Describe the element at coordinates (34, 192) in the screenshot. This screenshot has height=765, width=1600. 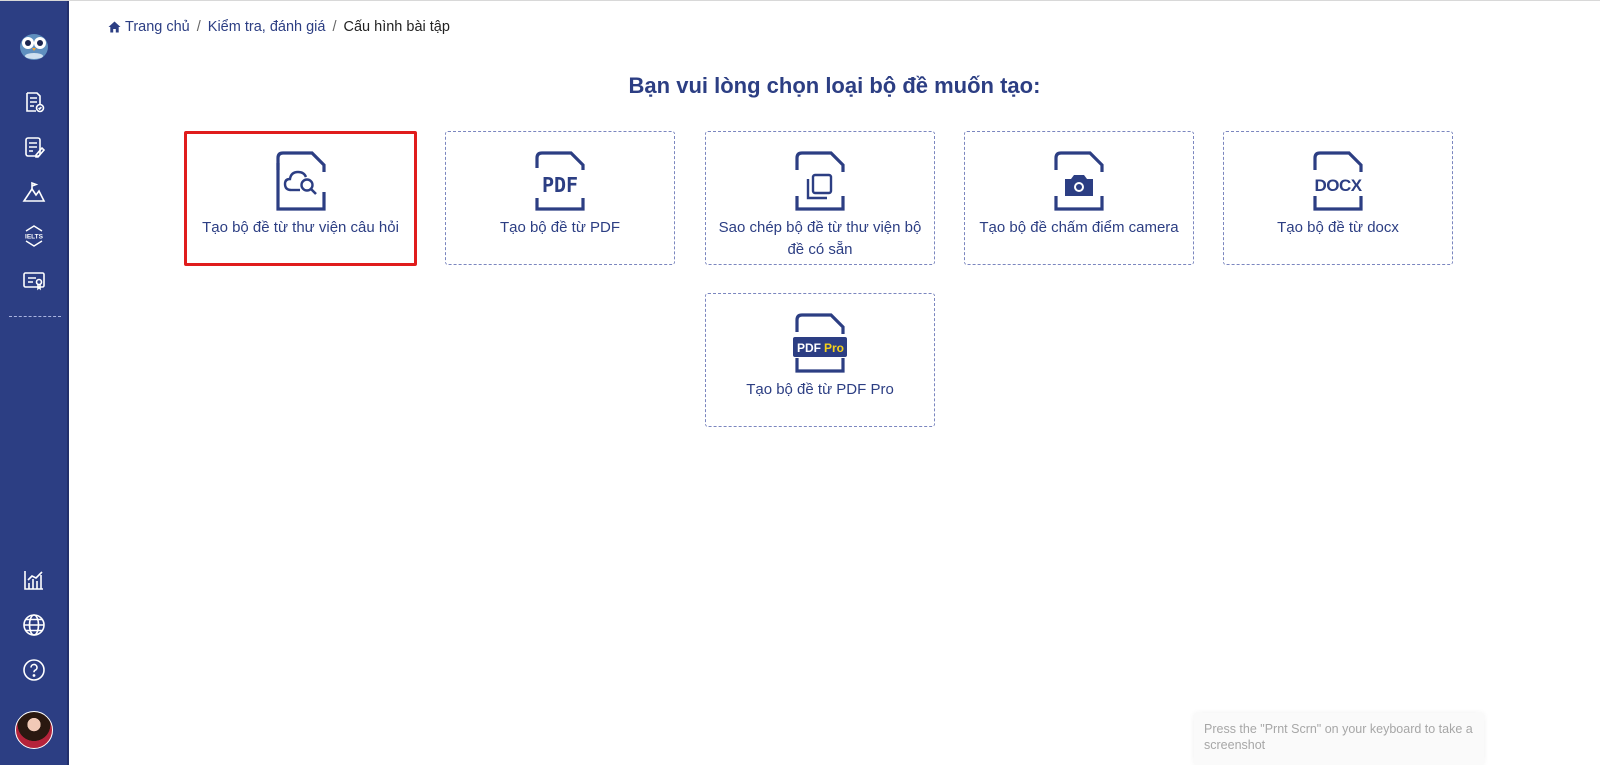
I see `mountain-flag-icon` at that location.